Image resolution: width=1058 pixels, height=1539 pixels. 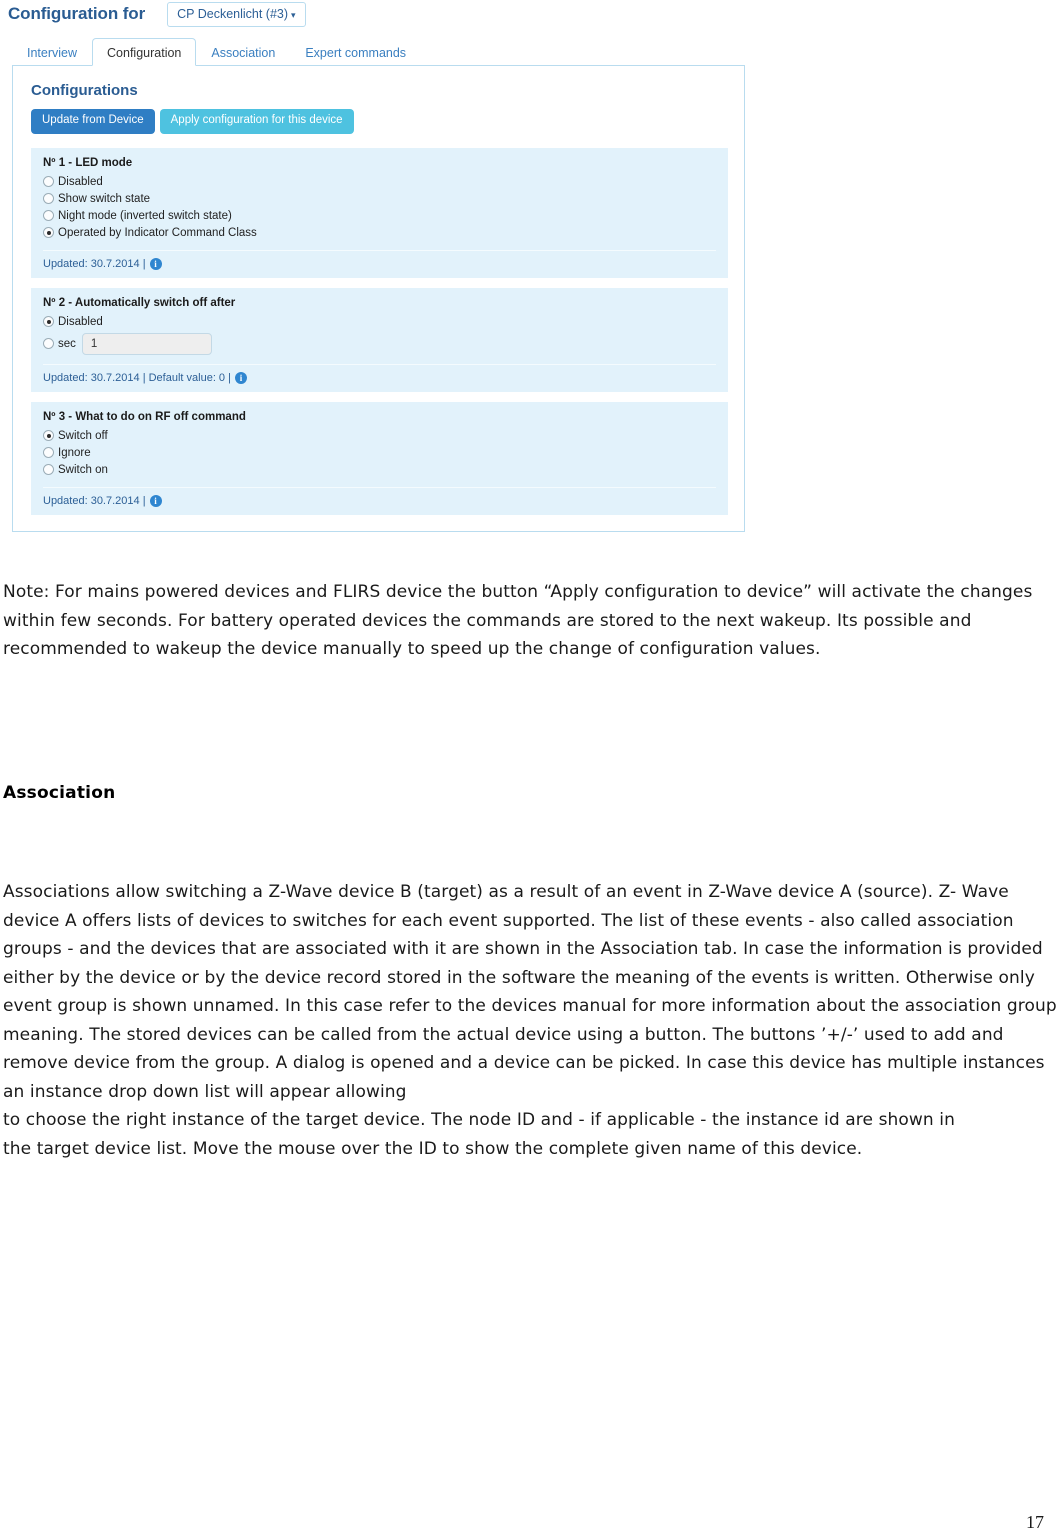 I want to click on config-block-1-title: Nº 1 - LED mode, so click(x=88, y=162).